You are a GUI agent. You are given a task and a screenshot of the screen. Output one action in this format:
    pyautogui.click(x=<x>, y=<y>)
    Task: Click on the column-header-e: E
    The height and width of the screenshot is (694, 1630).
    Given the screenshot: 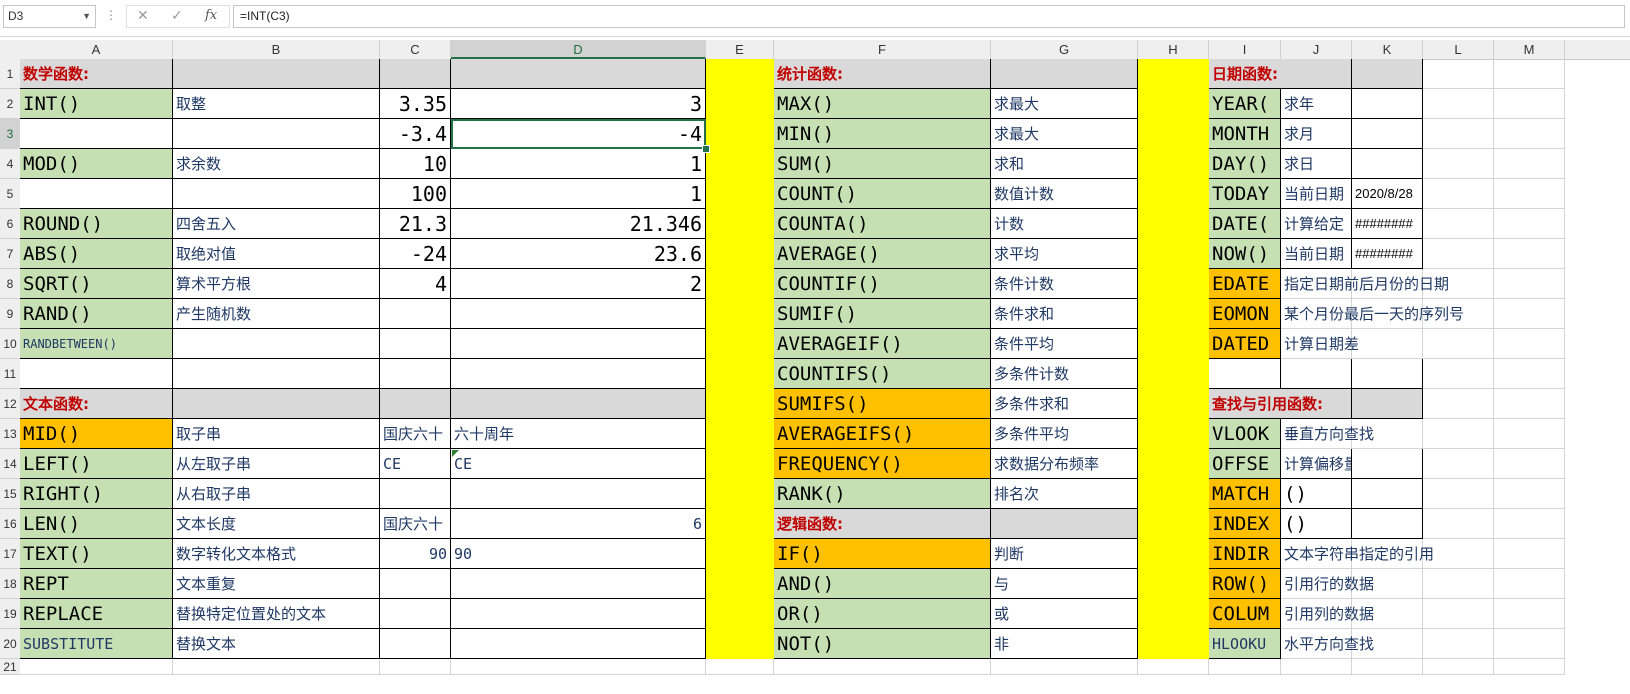 What is the action you would take?
    pyautogui.click(x=740, y=49)
    